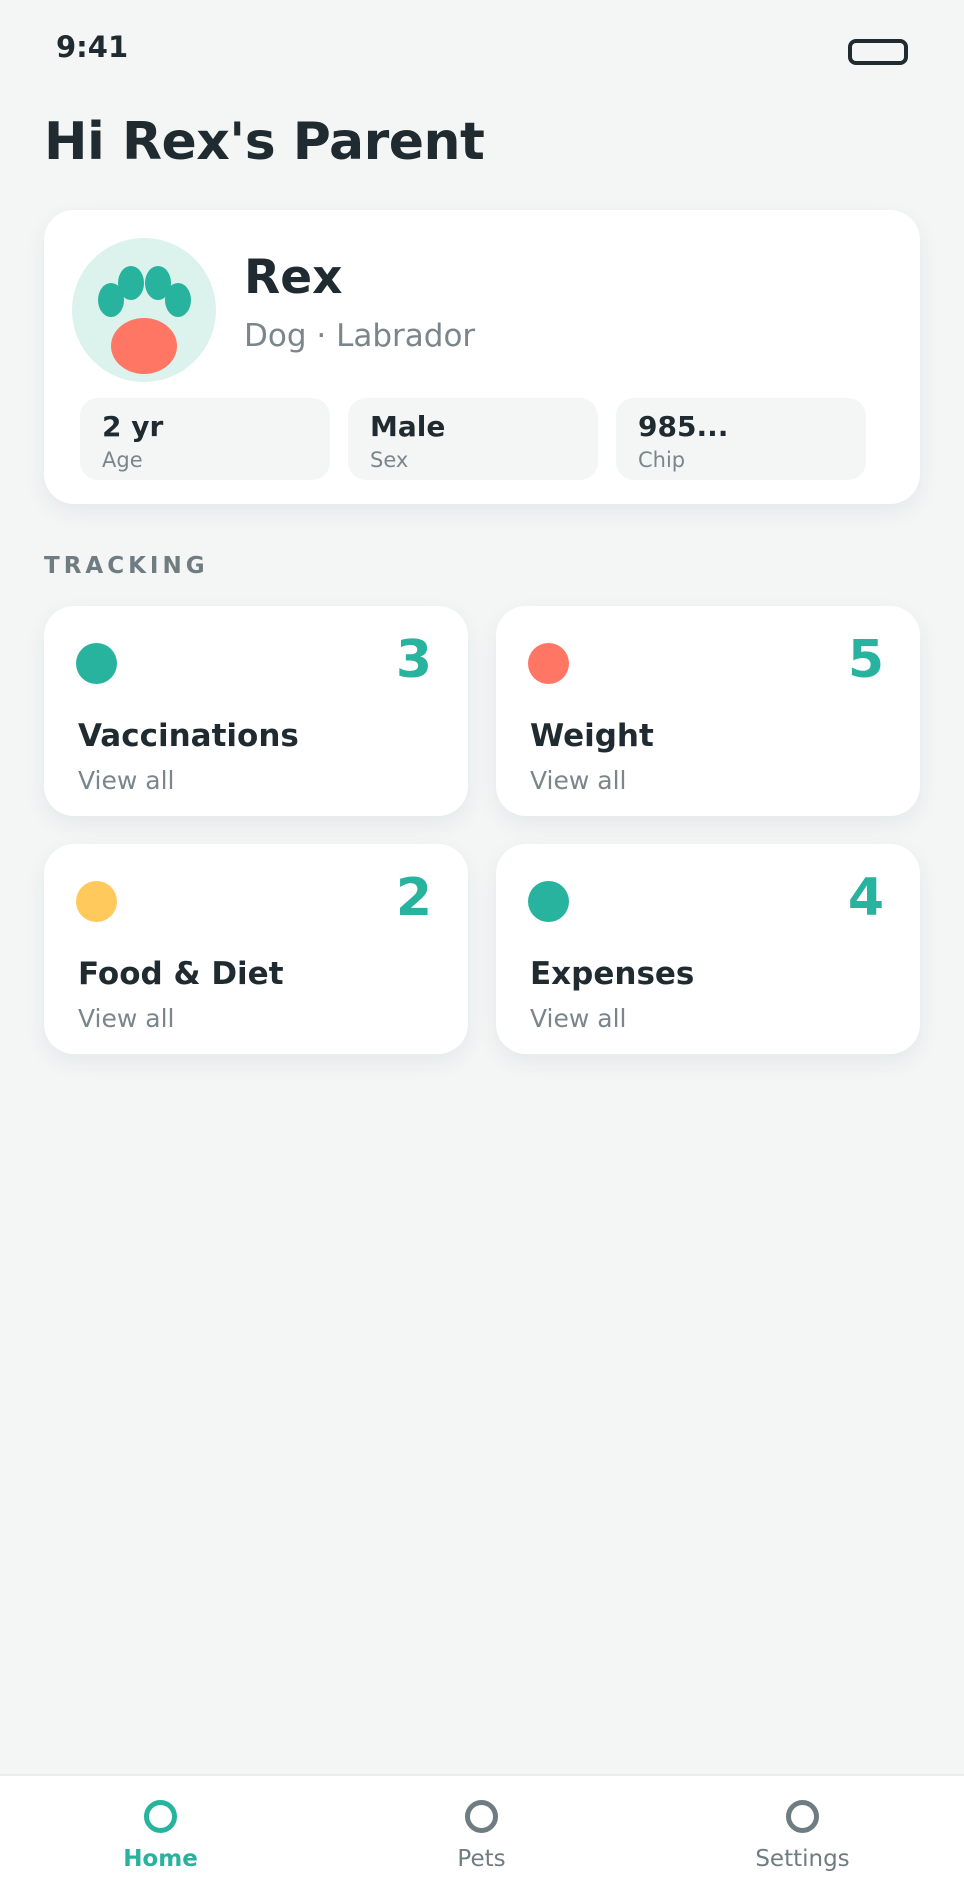 This screenshot has height=1900, width=964. I want to click on tile-expenses: 4 Expenses View all, so click(708, 949).